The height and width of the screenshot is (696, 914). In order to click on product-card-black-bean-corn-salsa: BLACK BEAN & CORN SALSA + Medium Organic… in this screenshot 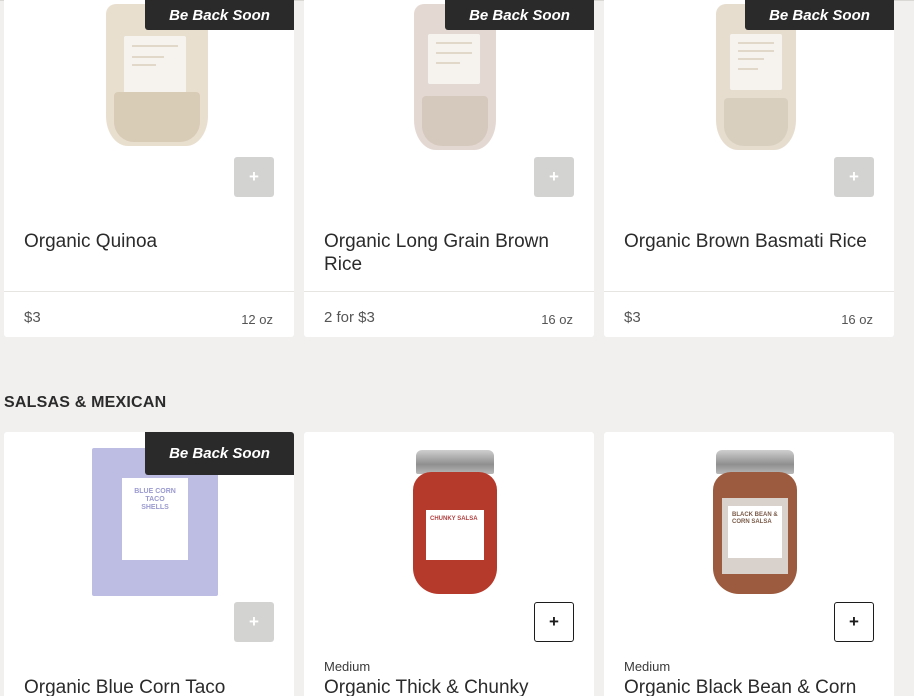, I will do `click(749, 564)`.